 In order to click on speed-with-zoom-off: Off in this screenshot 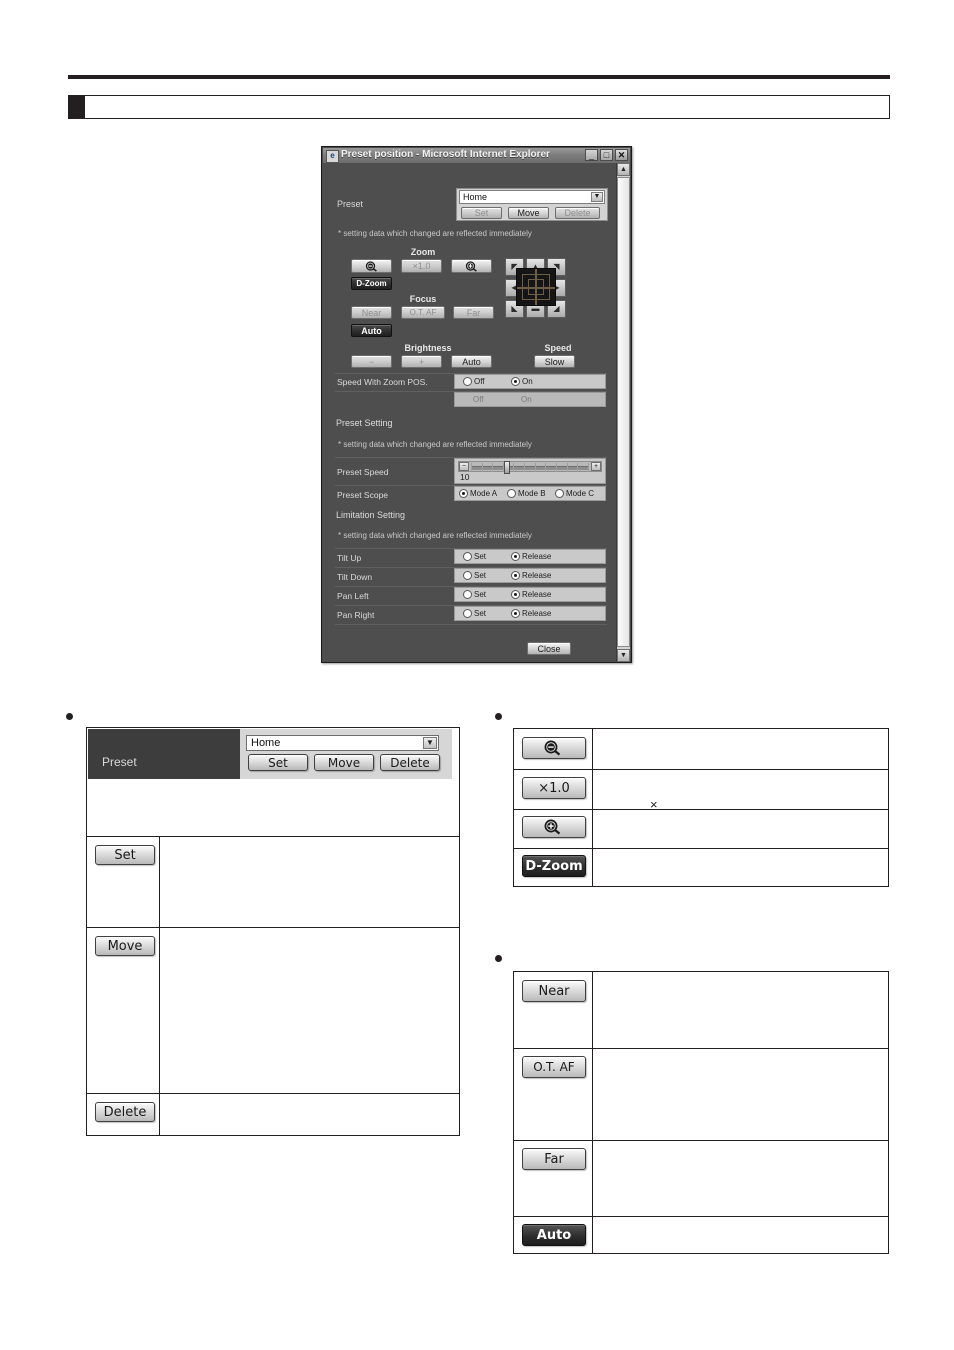, I will do `click(474, 381)`.